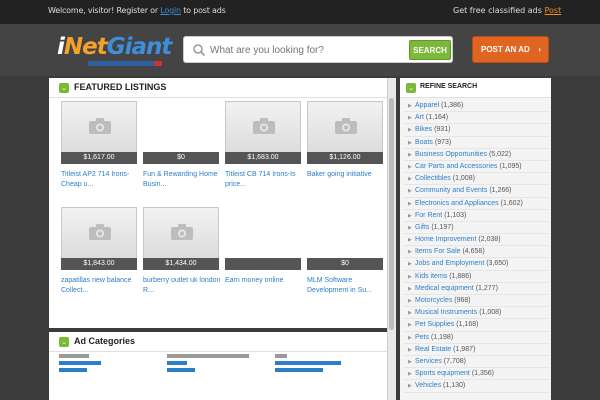 The height and width of the screenshot is (400, 600). I want to click on refine-item: ▶ Community and Events (1,266), so click(476, 191).